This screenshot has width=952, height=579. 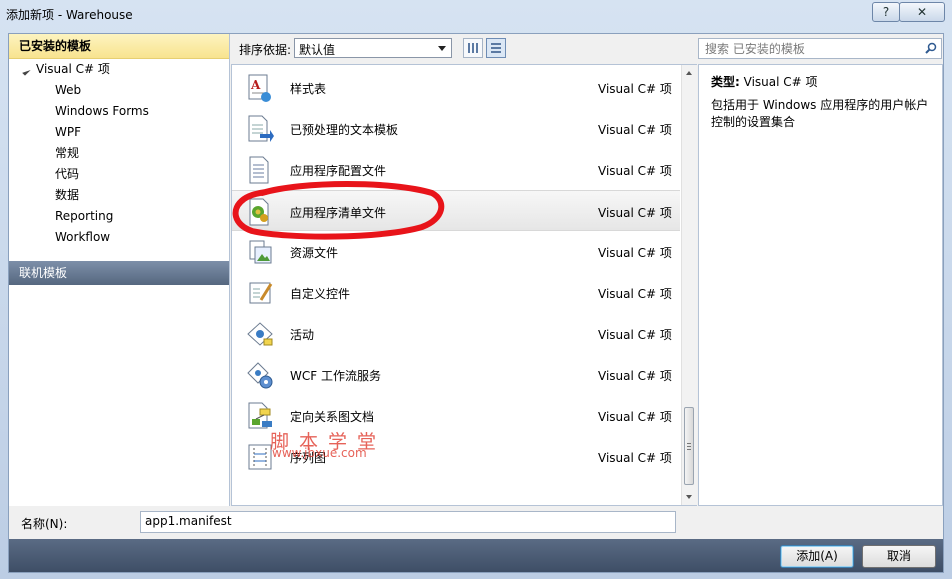 I want to click on template-name: 定向关系图文档, so click(x=332, y=417).